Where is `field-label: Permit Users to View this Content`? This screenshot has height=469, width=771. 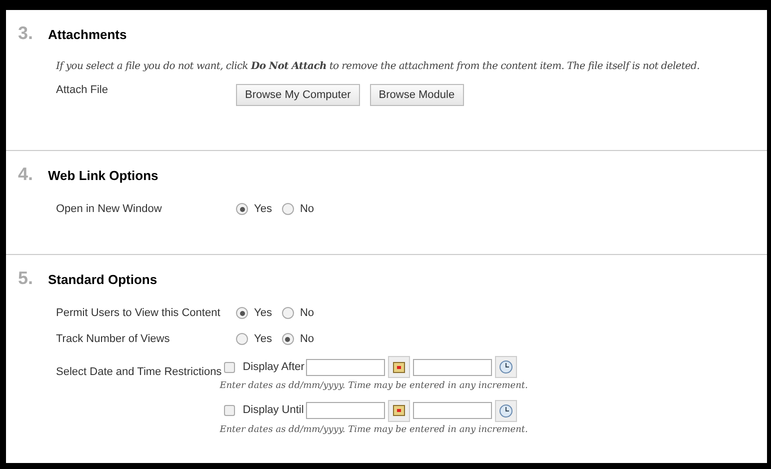
field-label: Permit Users to View this Content is located at coordinates (139, 313).